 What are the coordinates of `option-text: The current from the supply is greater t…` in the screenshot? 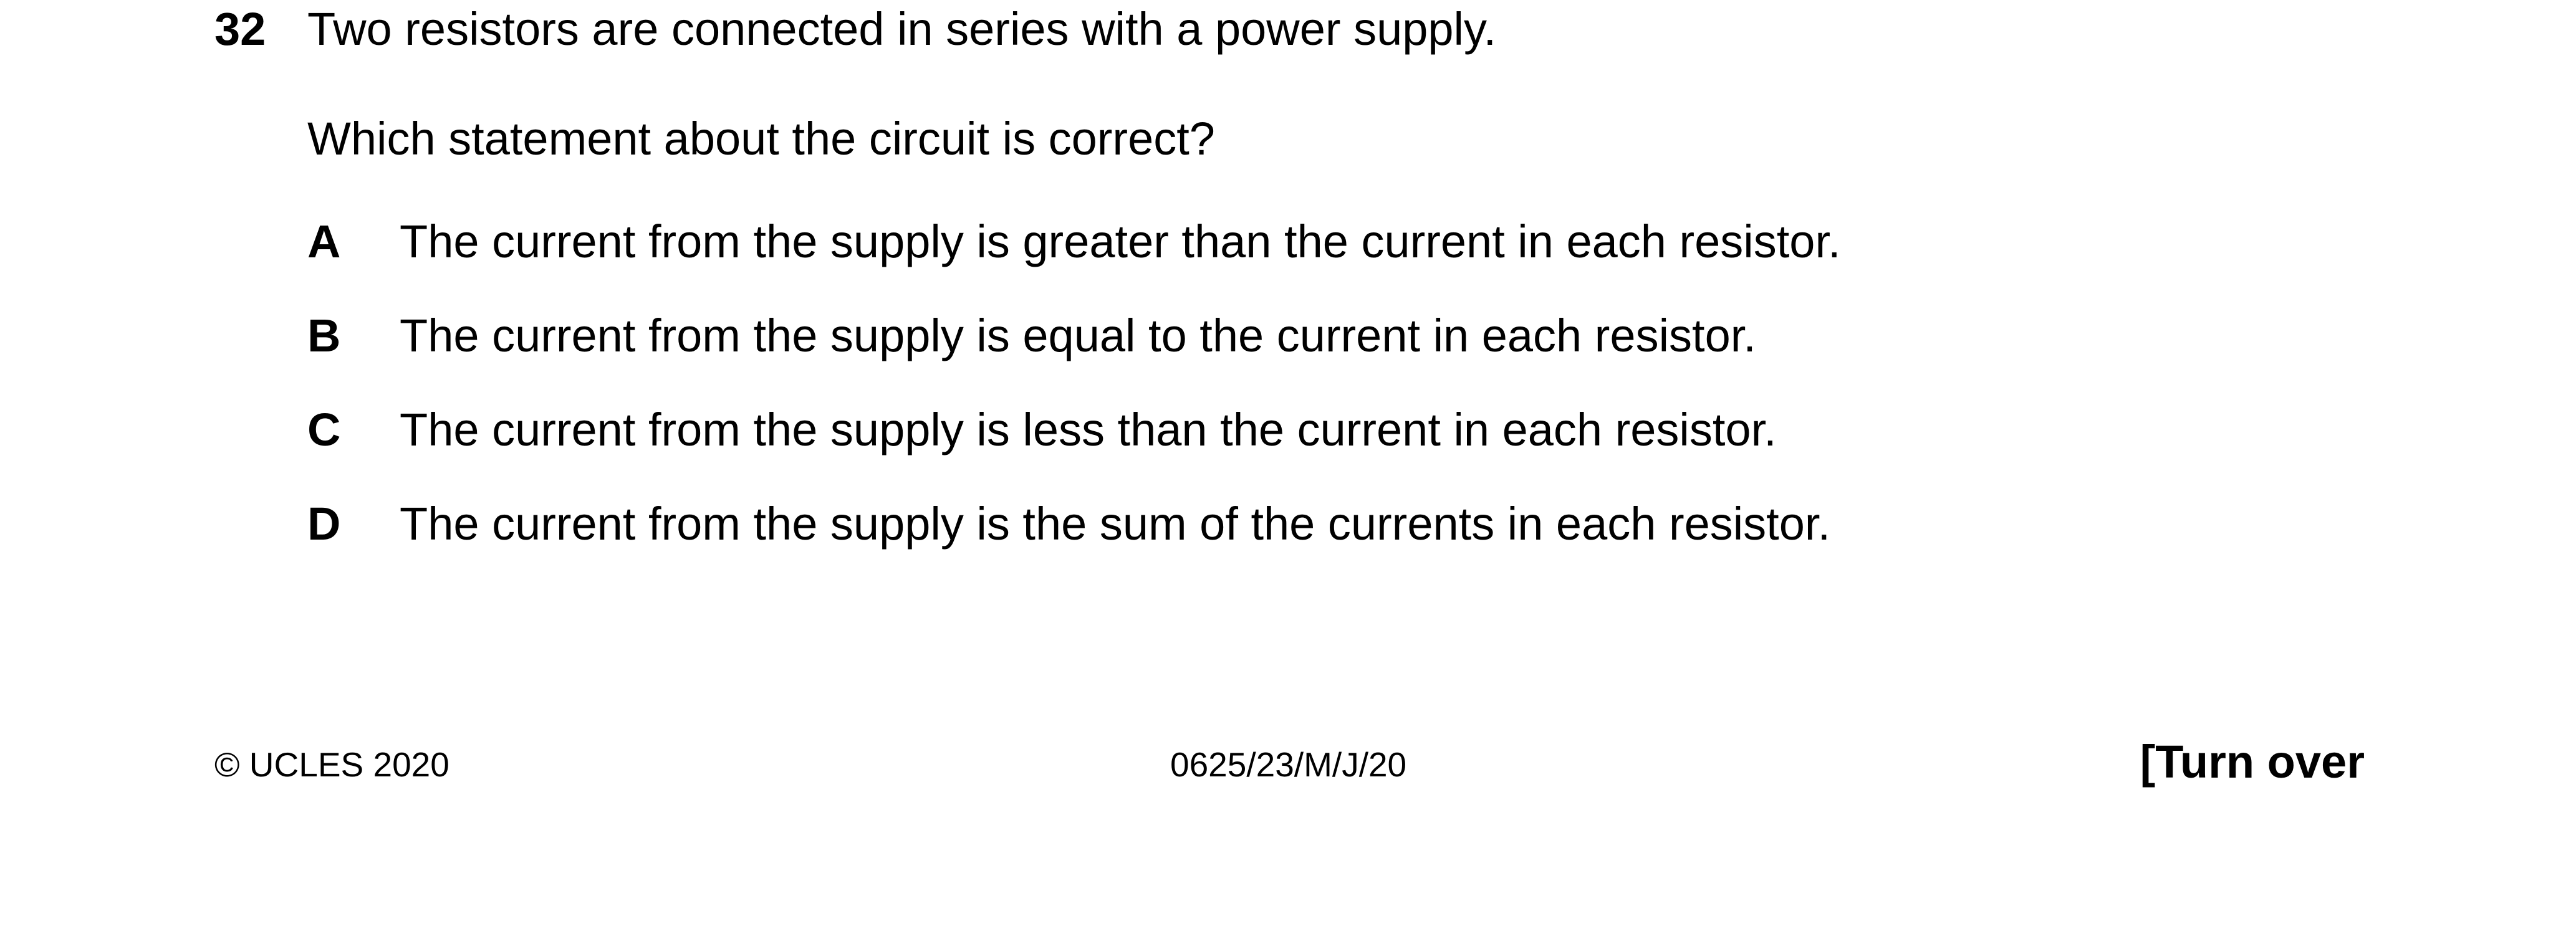 It's located at (1120, 242).